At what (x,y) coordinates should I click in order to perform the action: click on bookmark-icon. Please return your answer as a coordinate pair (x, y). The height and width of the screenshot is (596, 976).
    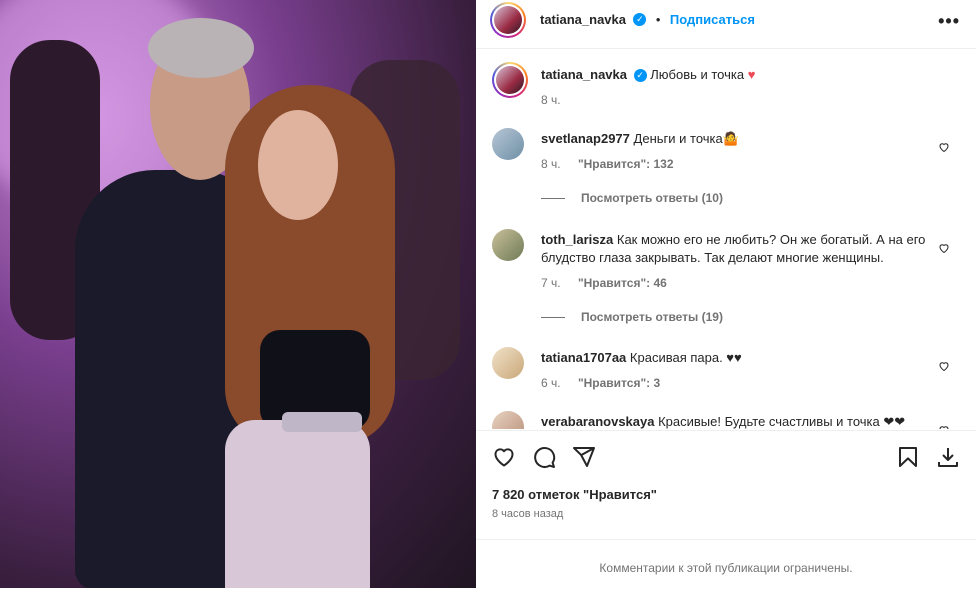
    Looking at the image, I should click on (908, 459).